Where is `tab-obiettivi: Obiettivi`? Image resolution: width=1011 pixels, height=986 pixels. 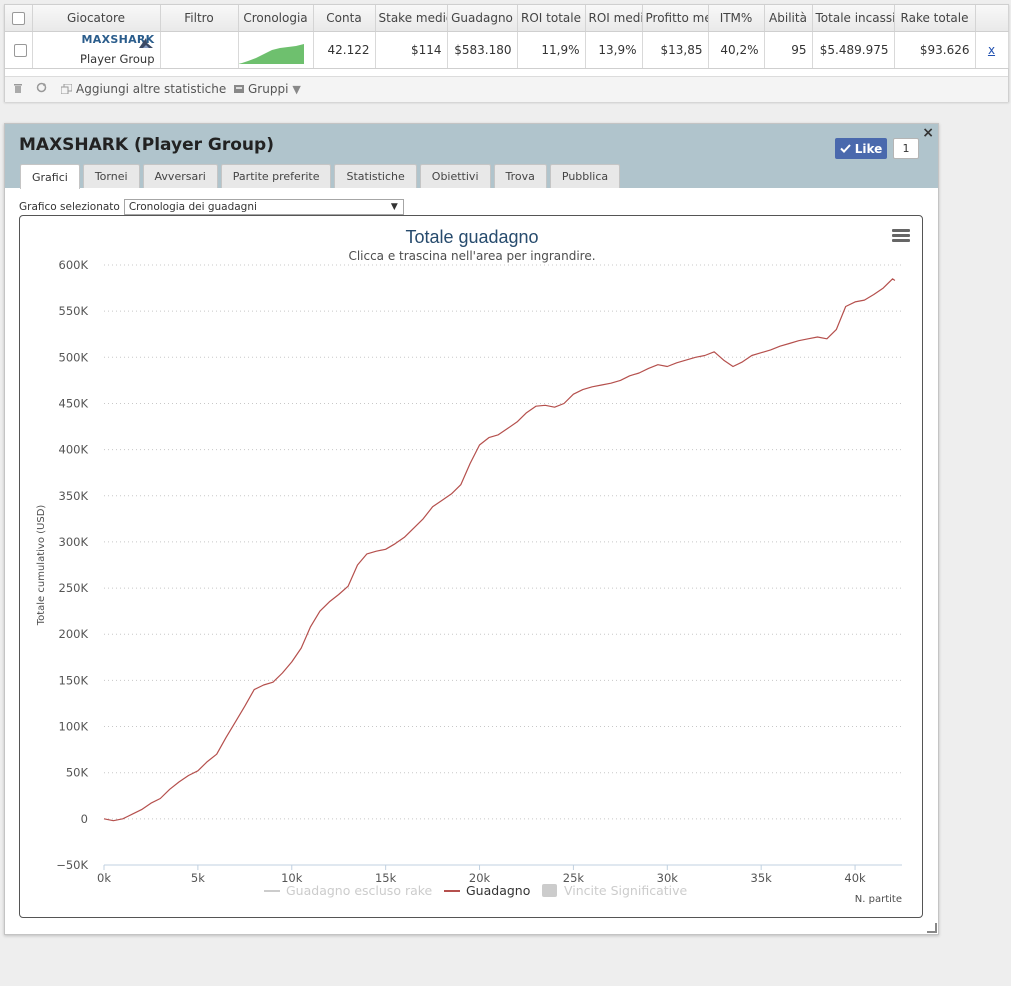
tab-obiettivi: Obiettivi is located at coordinates (455, 176).